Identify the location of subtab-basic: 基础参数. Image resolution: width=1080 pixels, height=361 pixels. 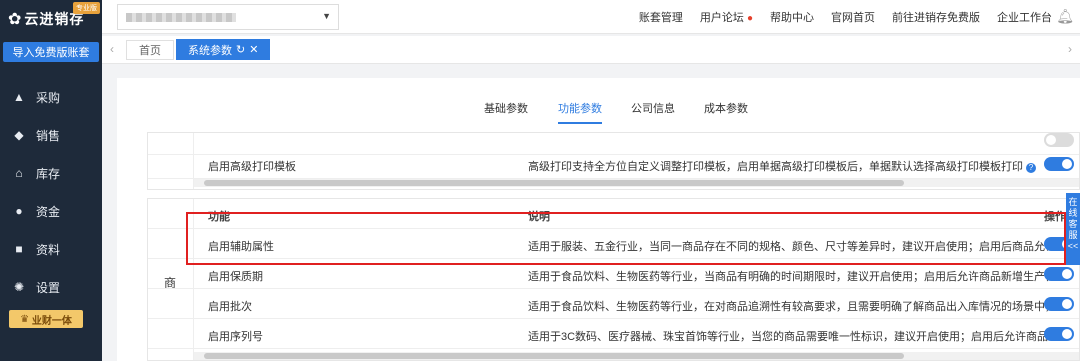
(506, 111).